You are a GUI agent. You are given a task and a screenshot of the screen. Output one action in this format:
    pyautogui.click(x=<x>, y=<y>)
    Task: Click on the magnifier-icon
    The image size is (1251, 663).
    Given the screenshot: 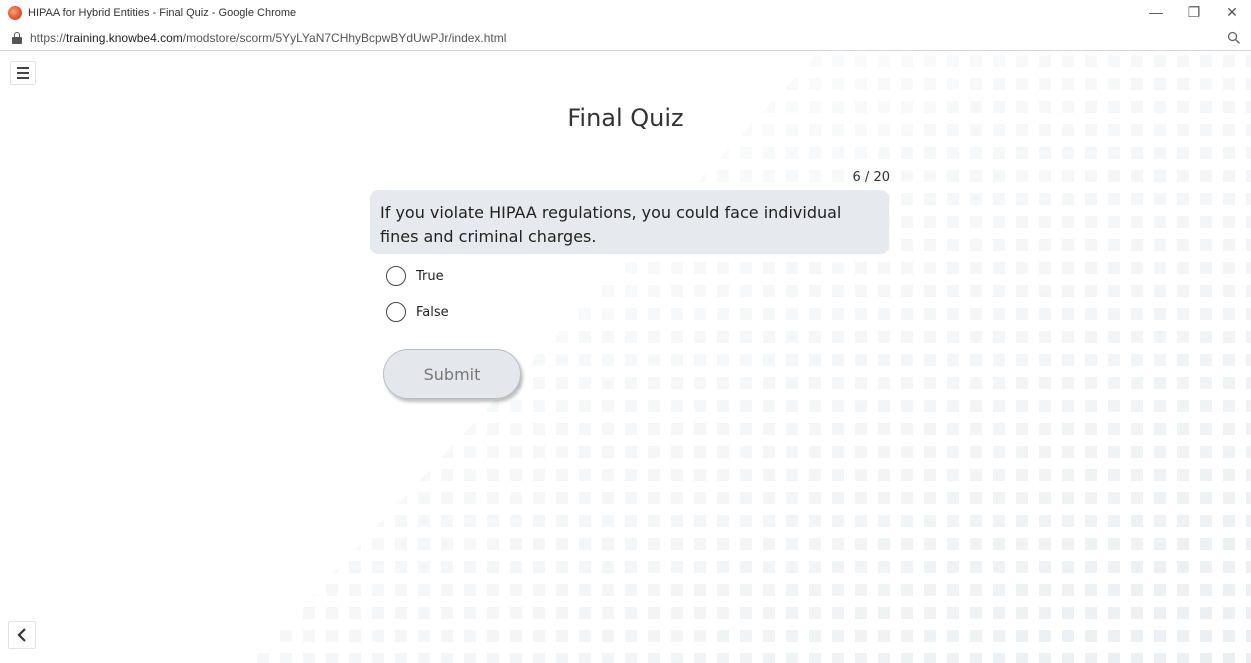 What is the action you would take?
    pyautogui.click(x=1234, y=38)
    